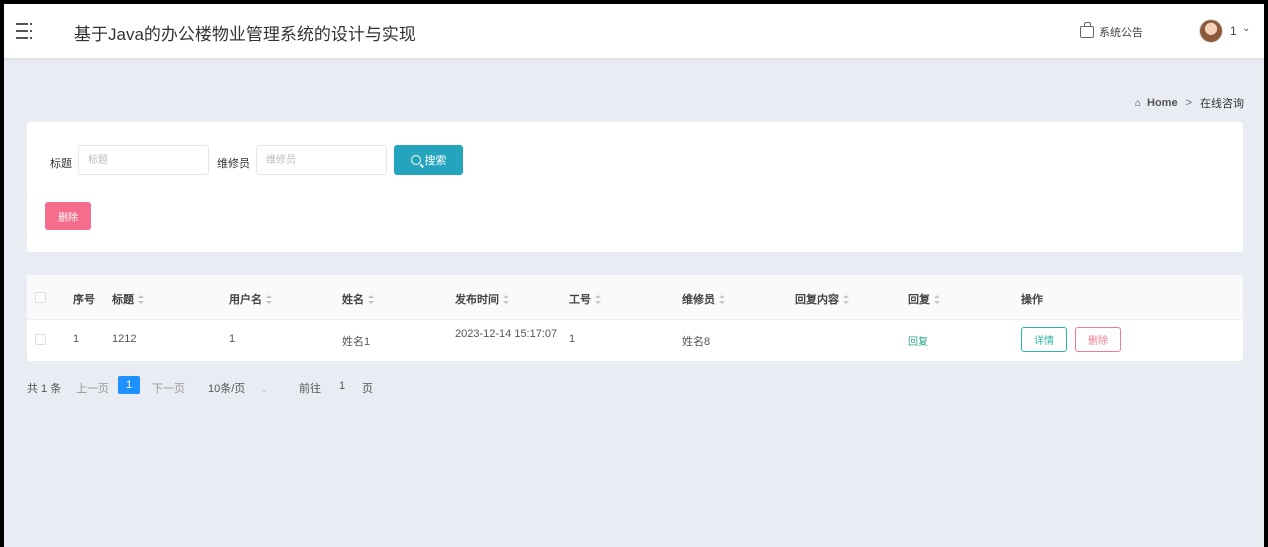 The image size is (1268, 547). Describe the element at coordinates (506, 334) in the screenshot. I see `cell-publish-time: 2023-12-14 15:17:07` at that location.